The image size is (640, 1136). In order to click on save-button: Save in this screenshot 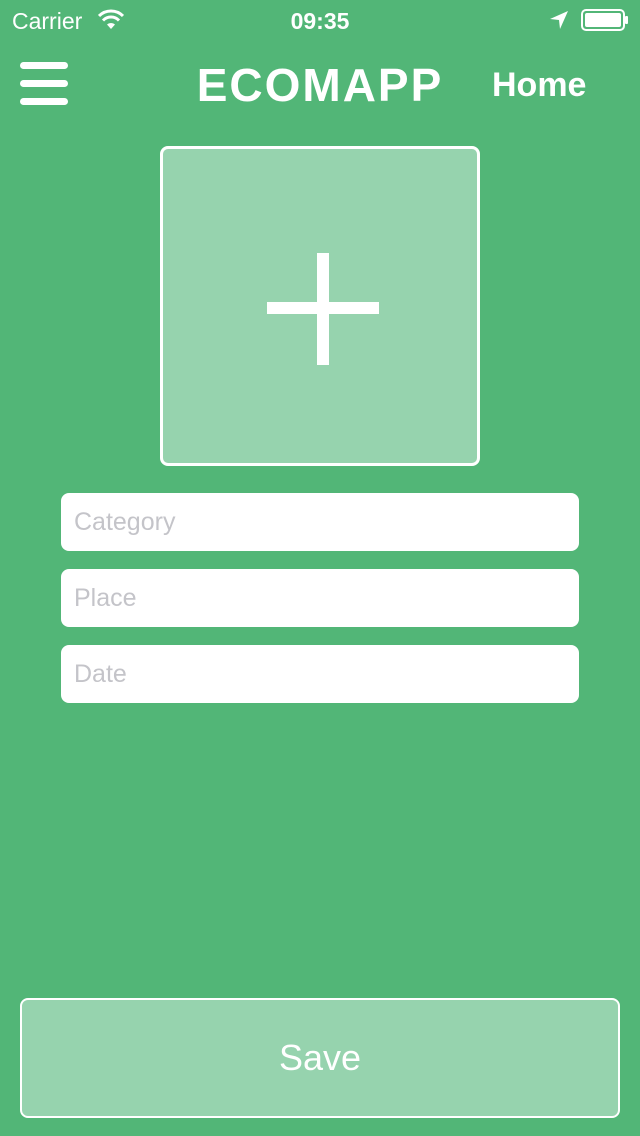, I will do `click(320, 1058)`.